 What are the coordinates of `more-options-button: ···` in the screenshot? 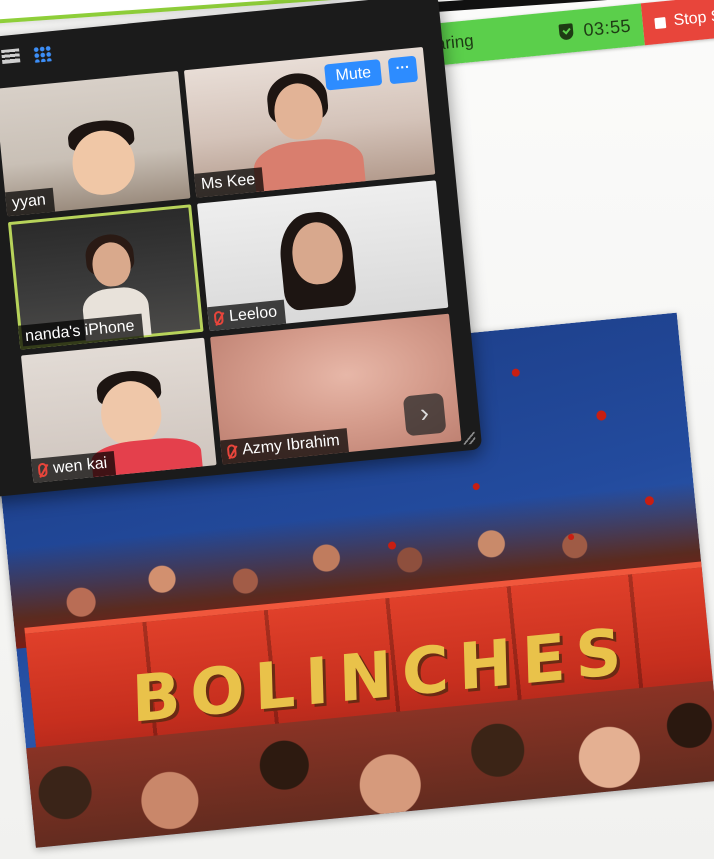 It's located at (403, 70).